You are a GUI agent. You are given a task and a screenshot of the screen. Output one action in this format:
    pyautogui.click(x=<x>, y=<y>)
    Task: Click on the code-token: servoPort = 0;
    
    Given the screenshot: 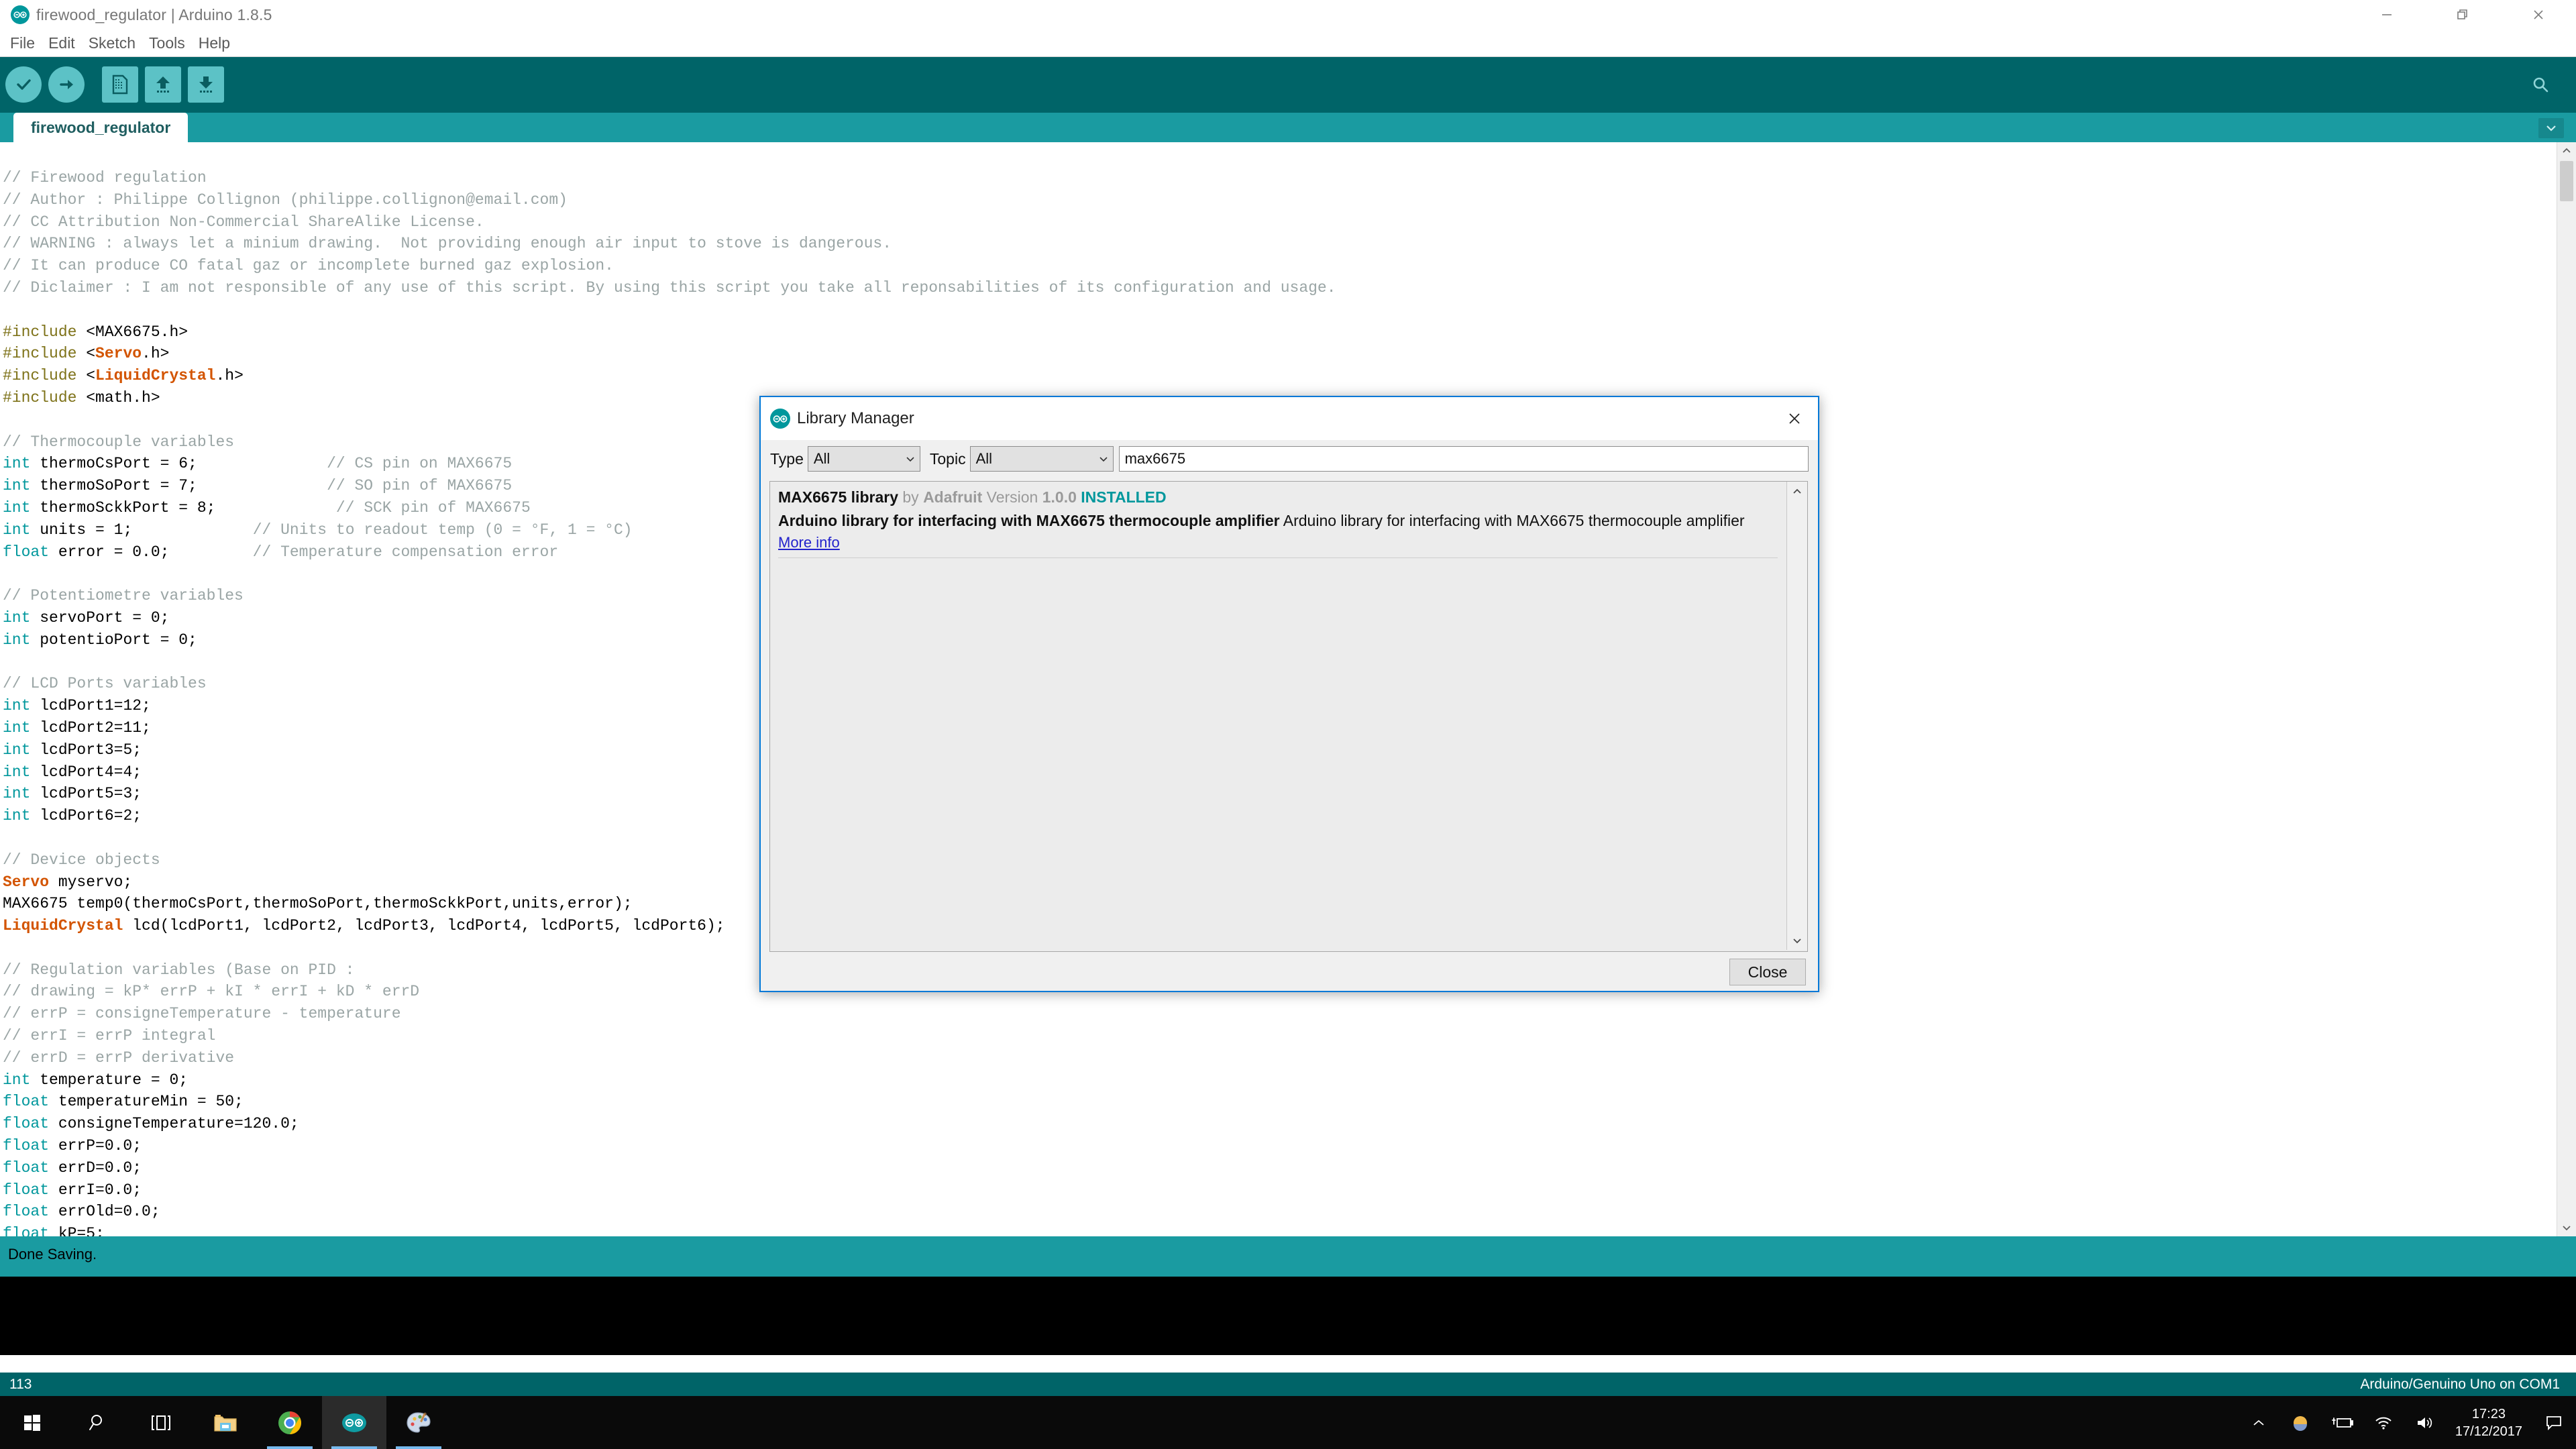 What is the action you would take?
    pyautogui.click(x=100, y=617)
    